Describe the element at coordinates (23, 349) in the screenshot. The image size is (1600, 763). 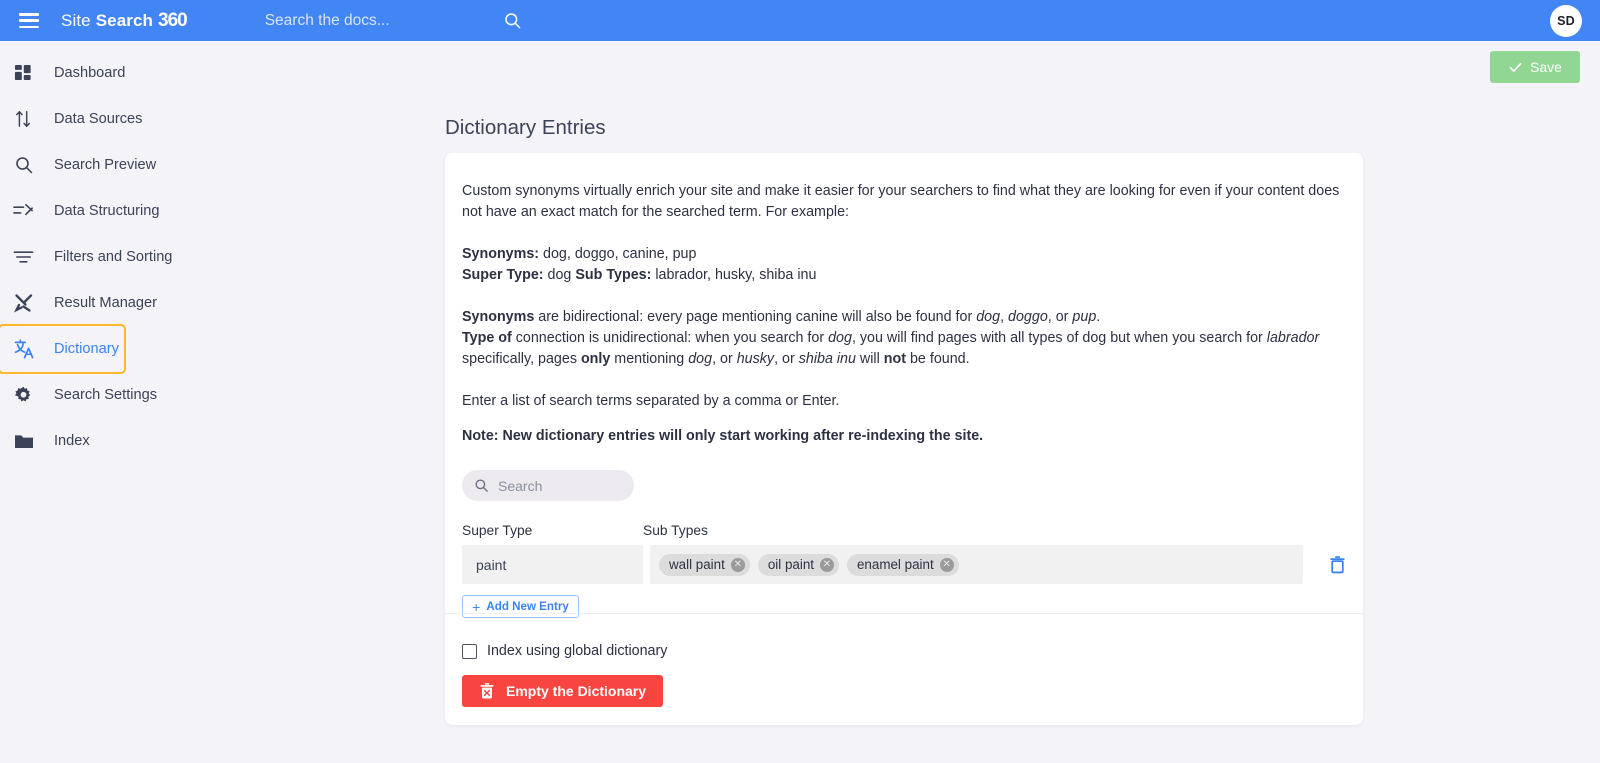
I see `translate-icon` at that location.